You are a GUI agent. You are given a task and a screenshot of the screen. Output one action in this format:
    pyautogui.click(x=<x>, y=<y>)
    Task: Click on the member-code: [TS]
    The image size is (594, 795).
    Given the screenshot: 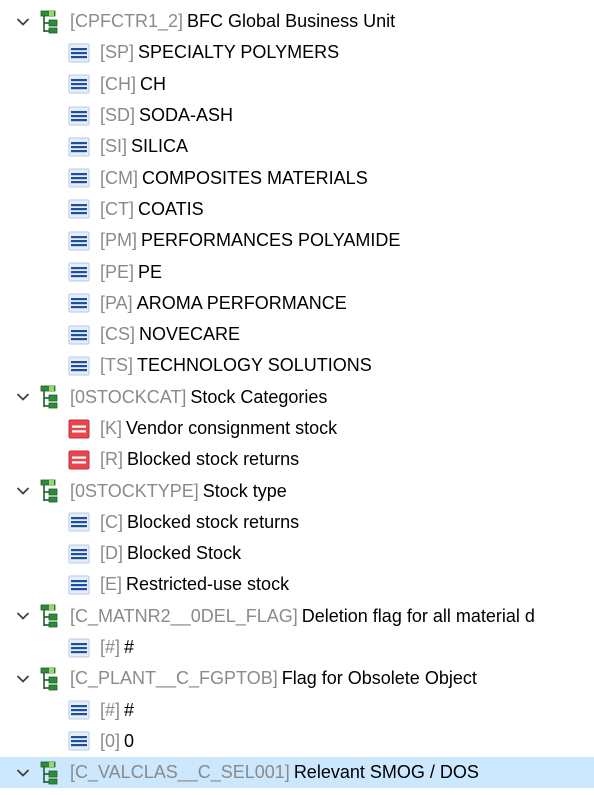 What is the action you would take?
    pyautogui.click(x=117, y=365)
    